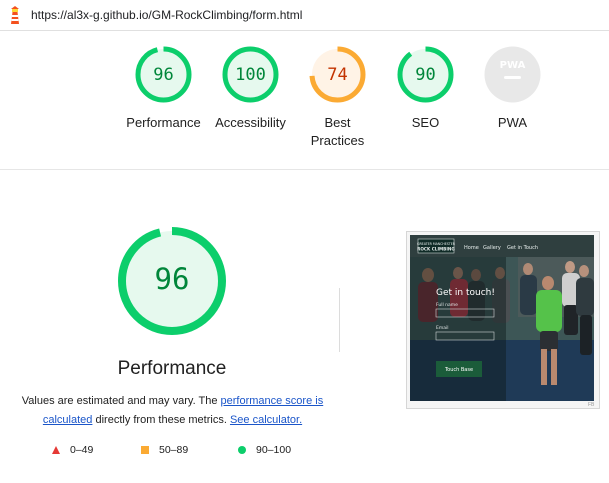  Describe the element at coordinates (15, 15) in the screenshot. I see `lighthouse-icon` at that location.